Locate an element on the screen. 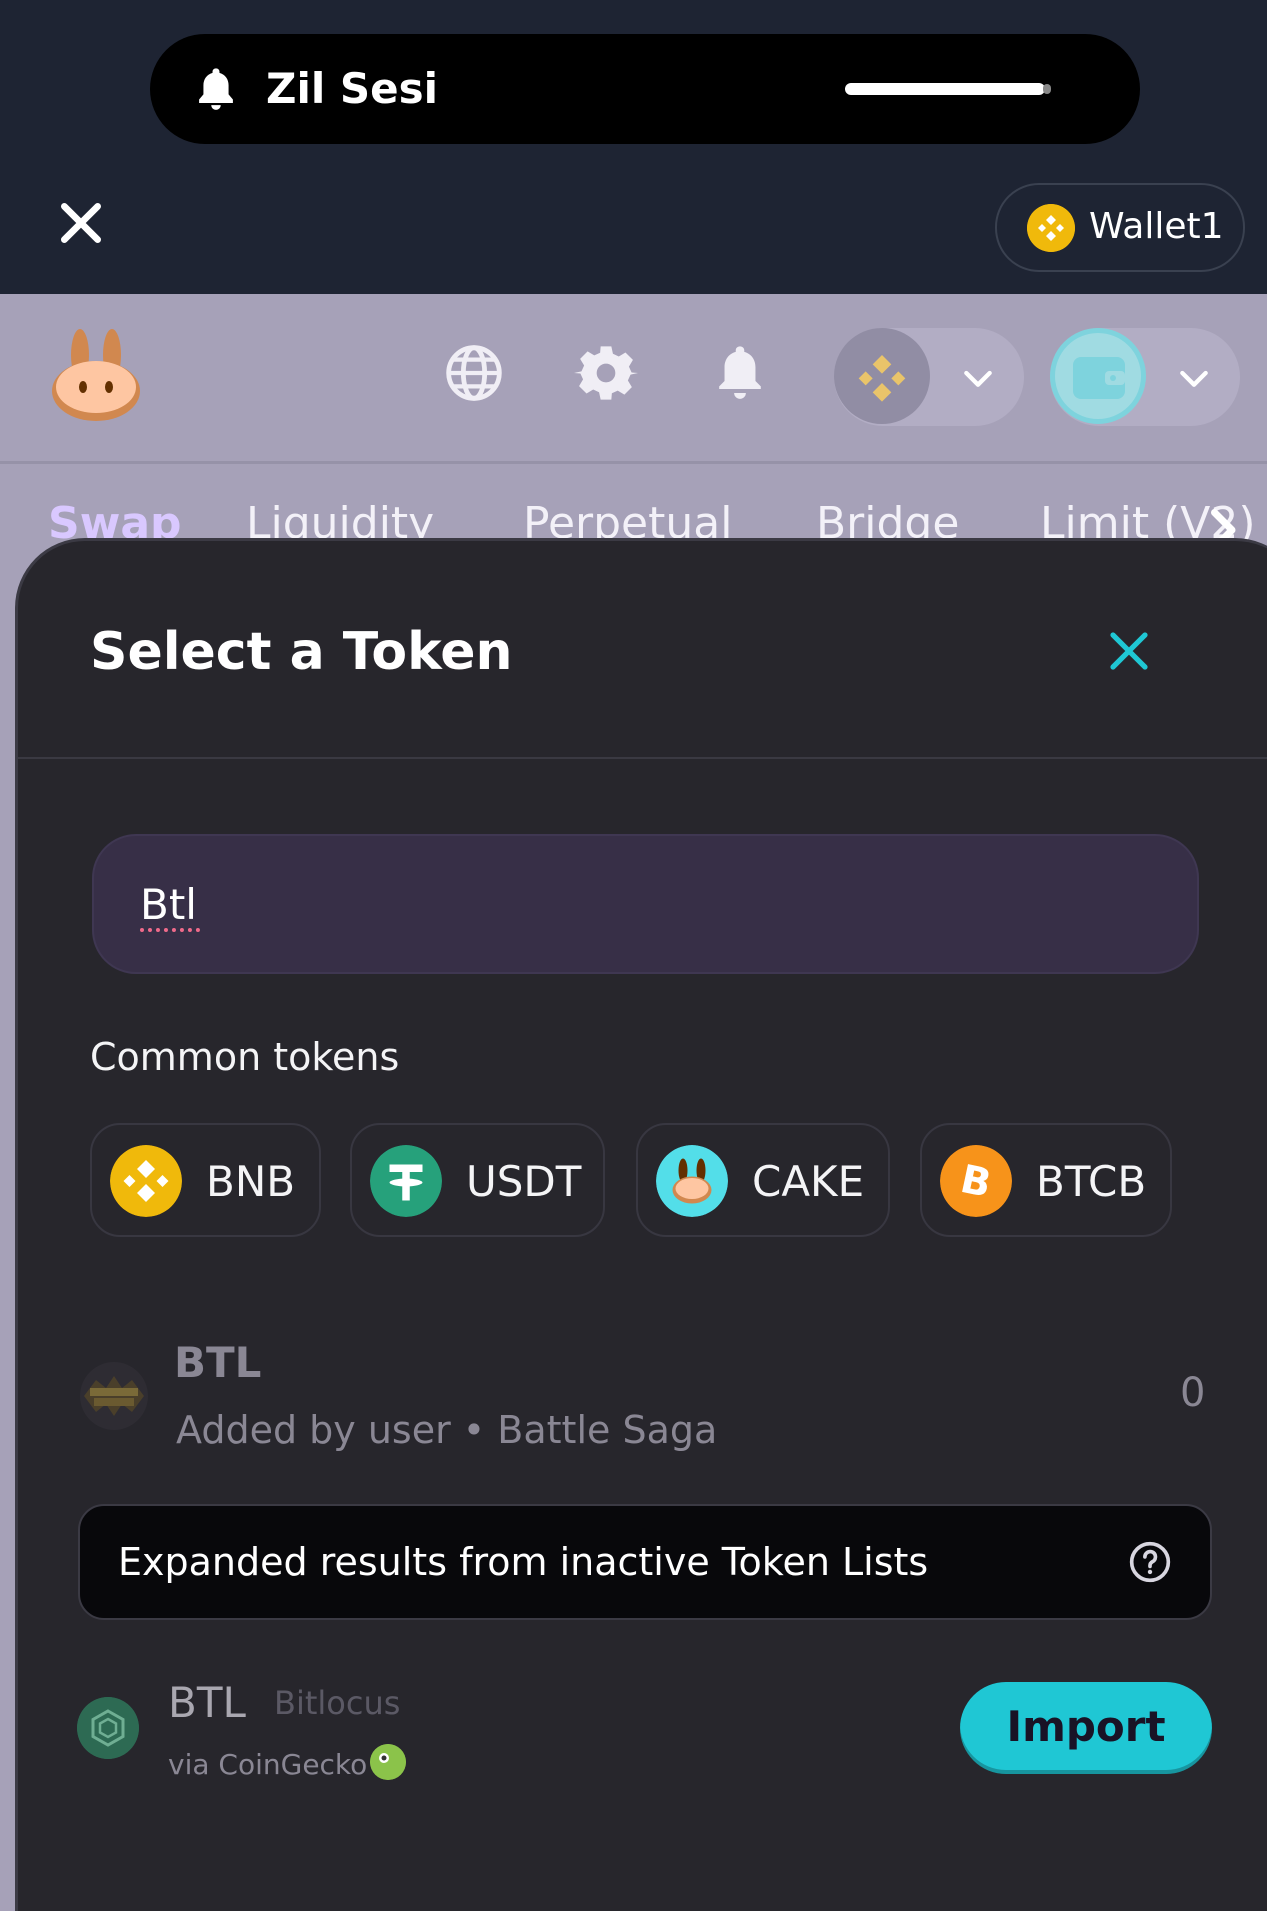 Image resolution: width=1267 pixels, height=1911 pixels. import-button: Import is located at coordinates (1086, 1728).